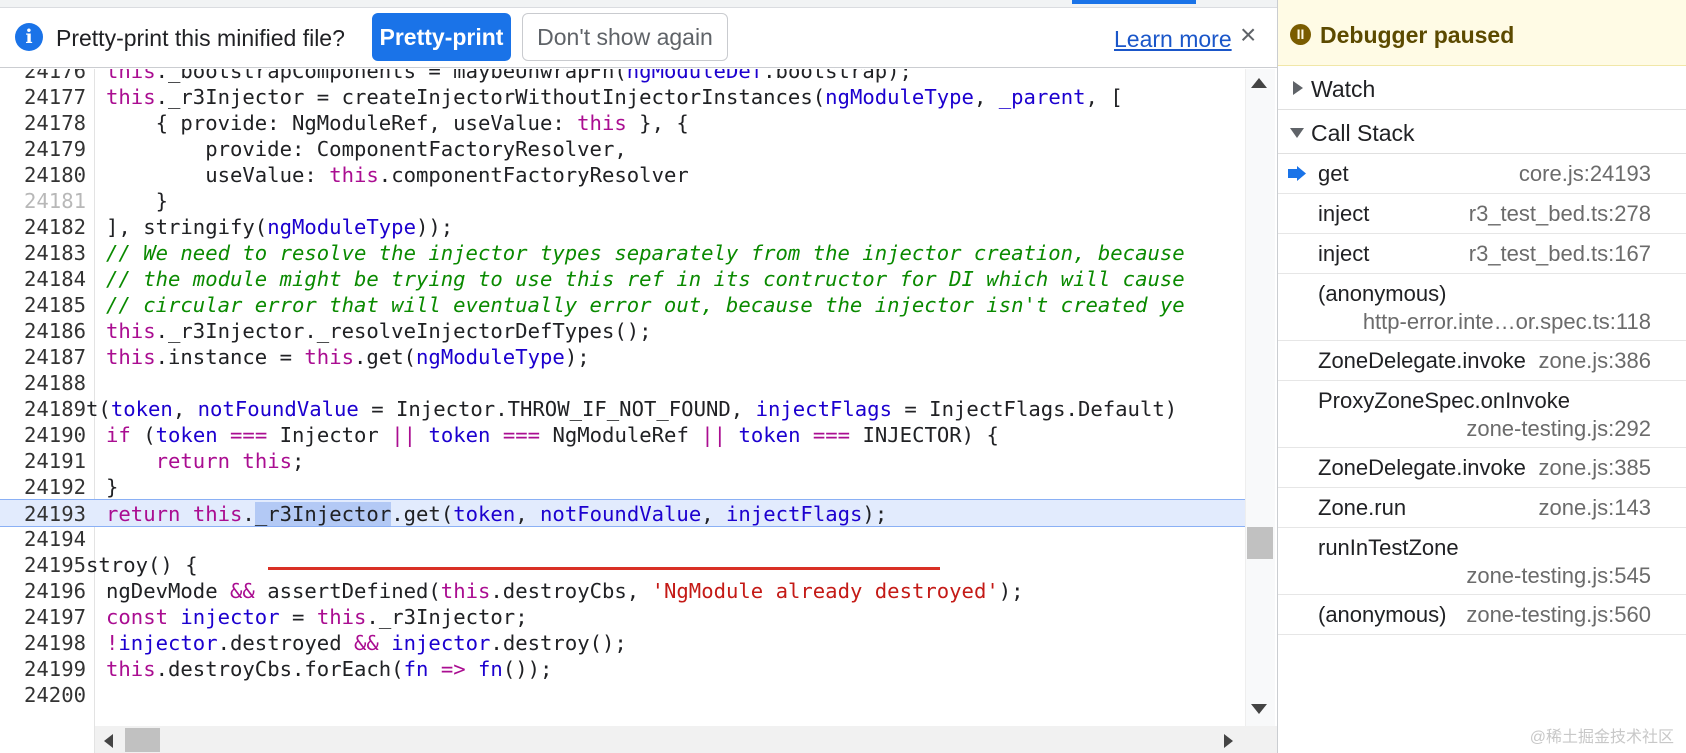  Describe the element at coordinates (625, 37) in the screenshot. I see `dont-show-again-button: Don't show again` at that location.